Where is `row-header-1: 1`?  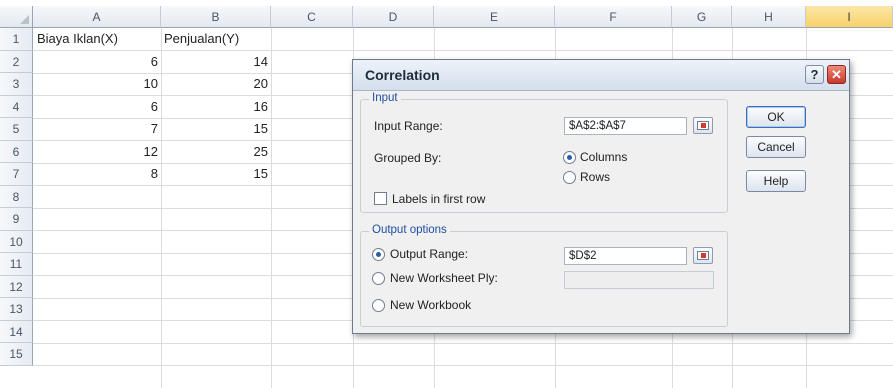 row-header-1: 1 is located at coordinates (16, 39).